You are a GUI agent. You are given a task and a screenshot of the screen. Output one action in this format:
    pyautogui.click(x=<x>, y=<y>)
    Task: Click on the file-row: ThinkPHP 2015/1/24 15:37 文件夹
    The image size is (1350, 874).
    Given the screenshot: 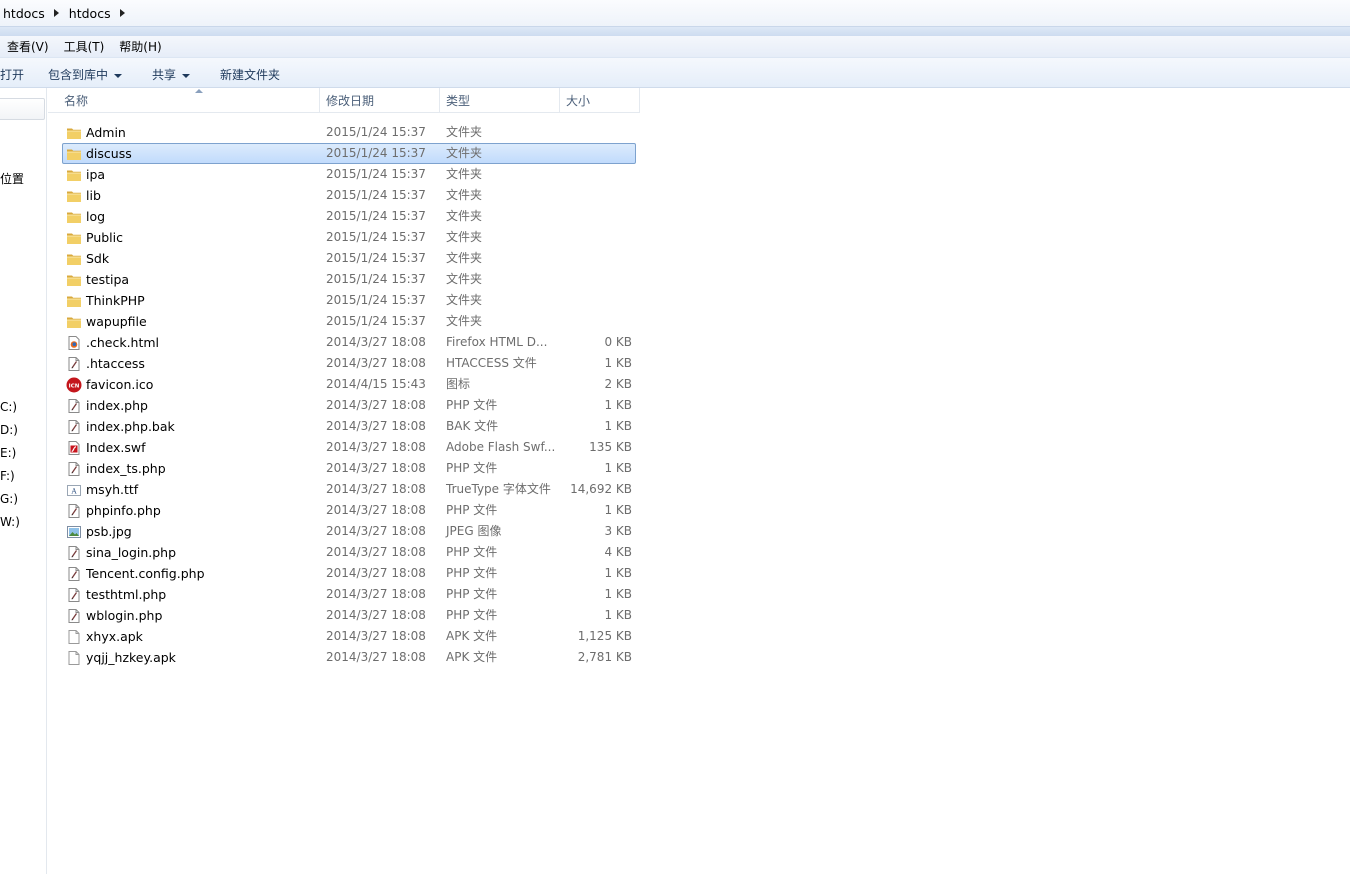 What is the action you would take?
    pyautogui.click(x=344, y=300)
    